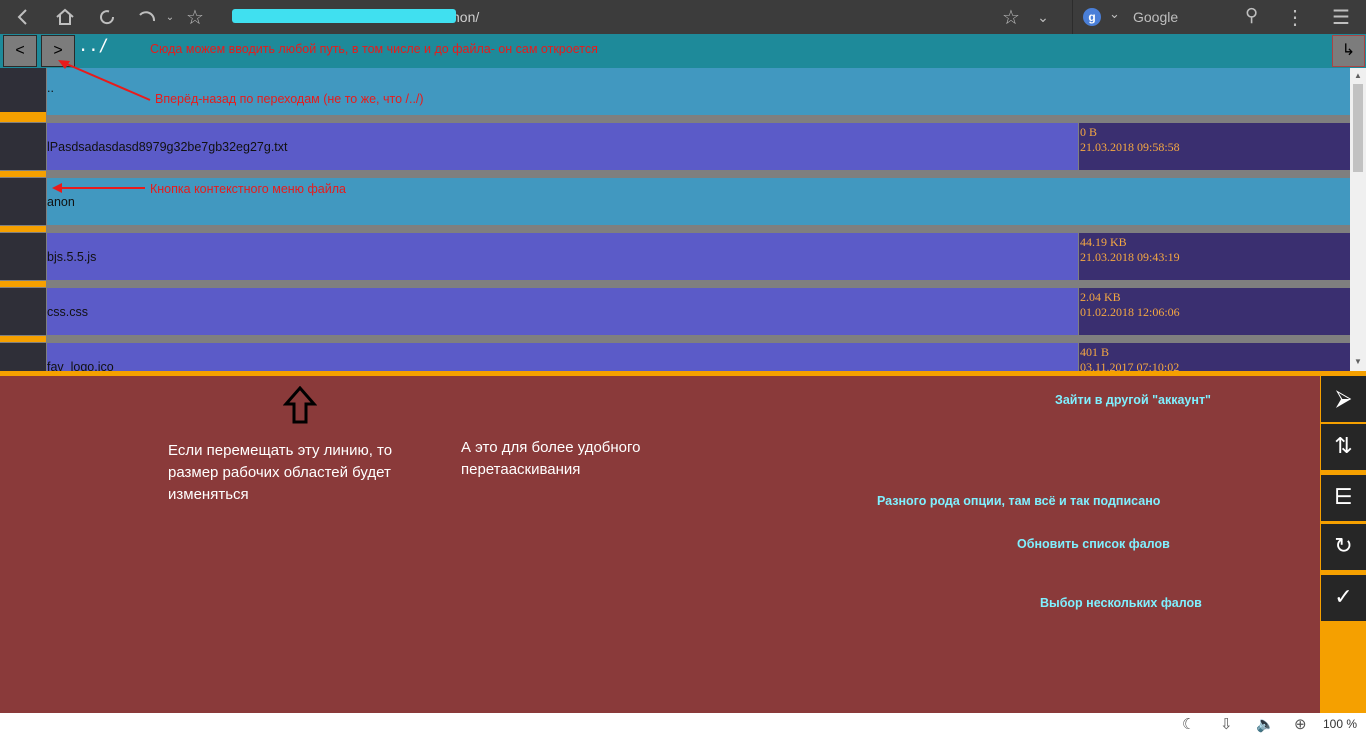 The width and height of the screenshot is (1366, 736). What do you see at coordinates (1121, 603) in the screenshot?
I see `select-note: Выбор нескольких фалов` at bounding box center [1121, 603].